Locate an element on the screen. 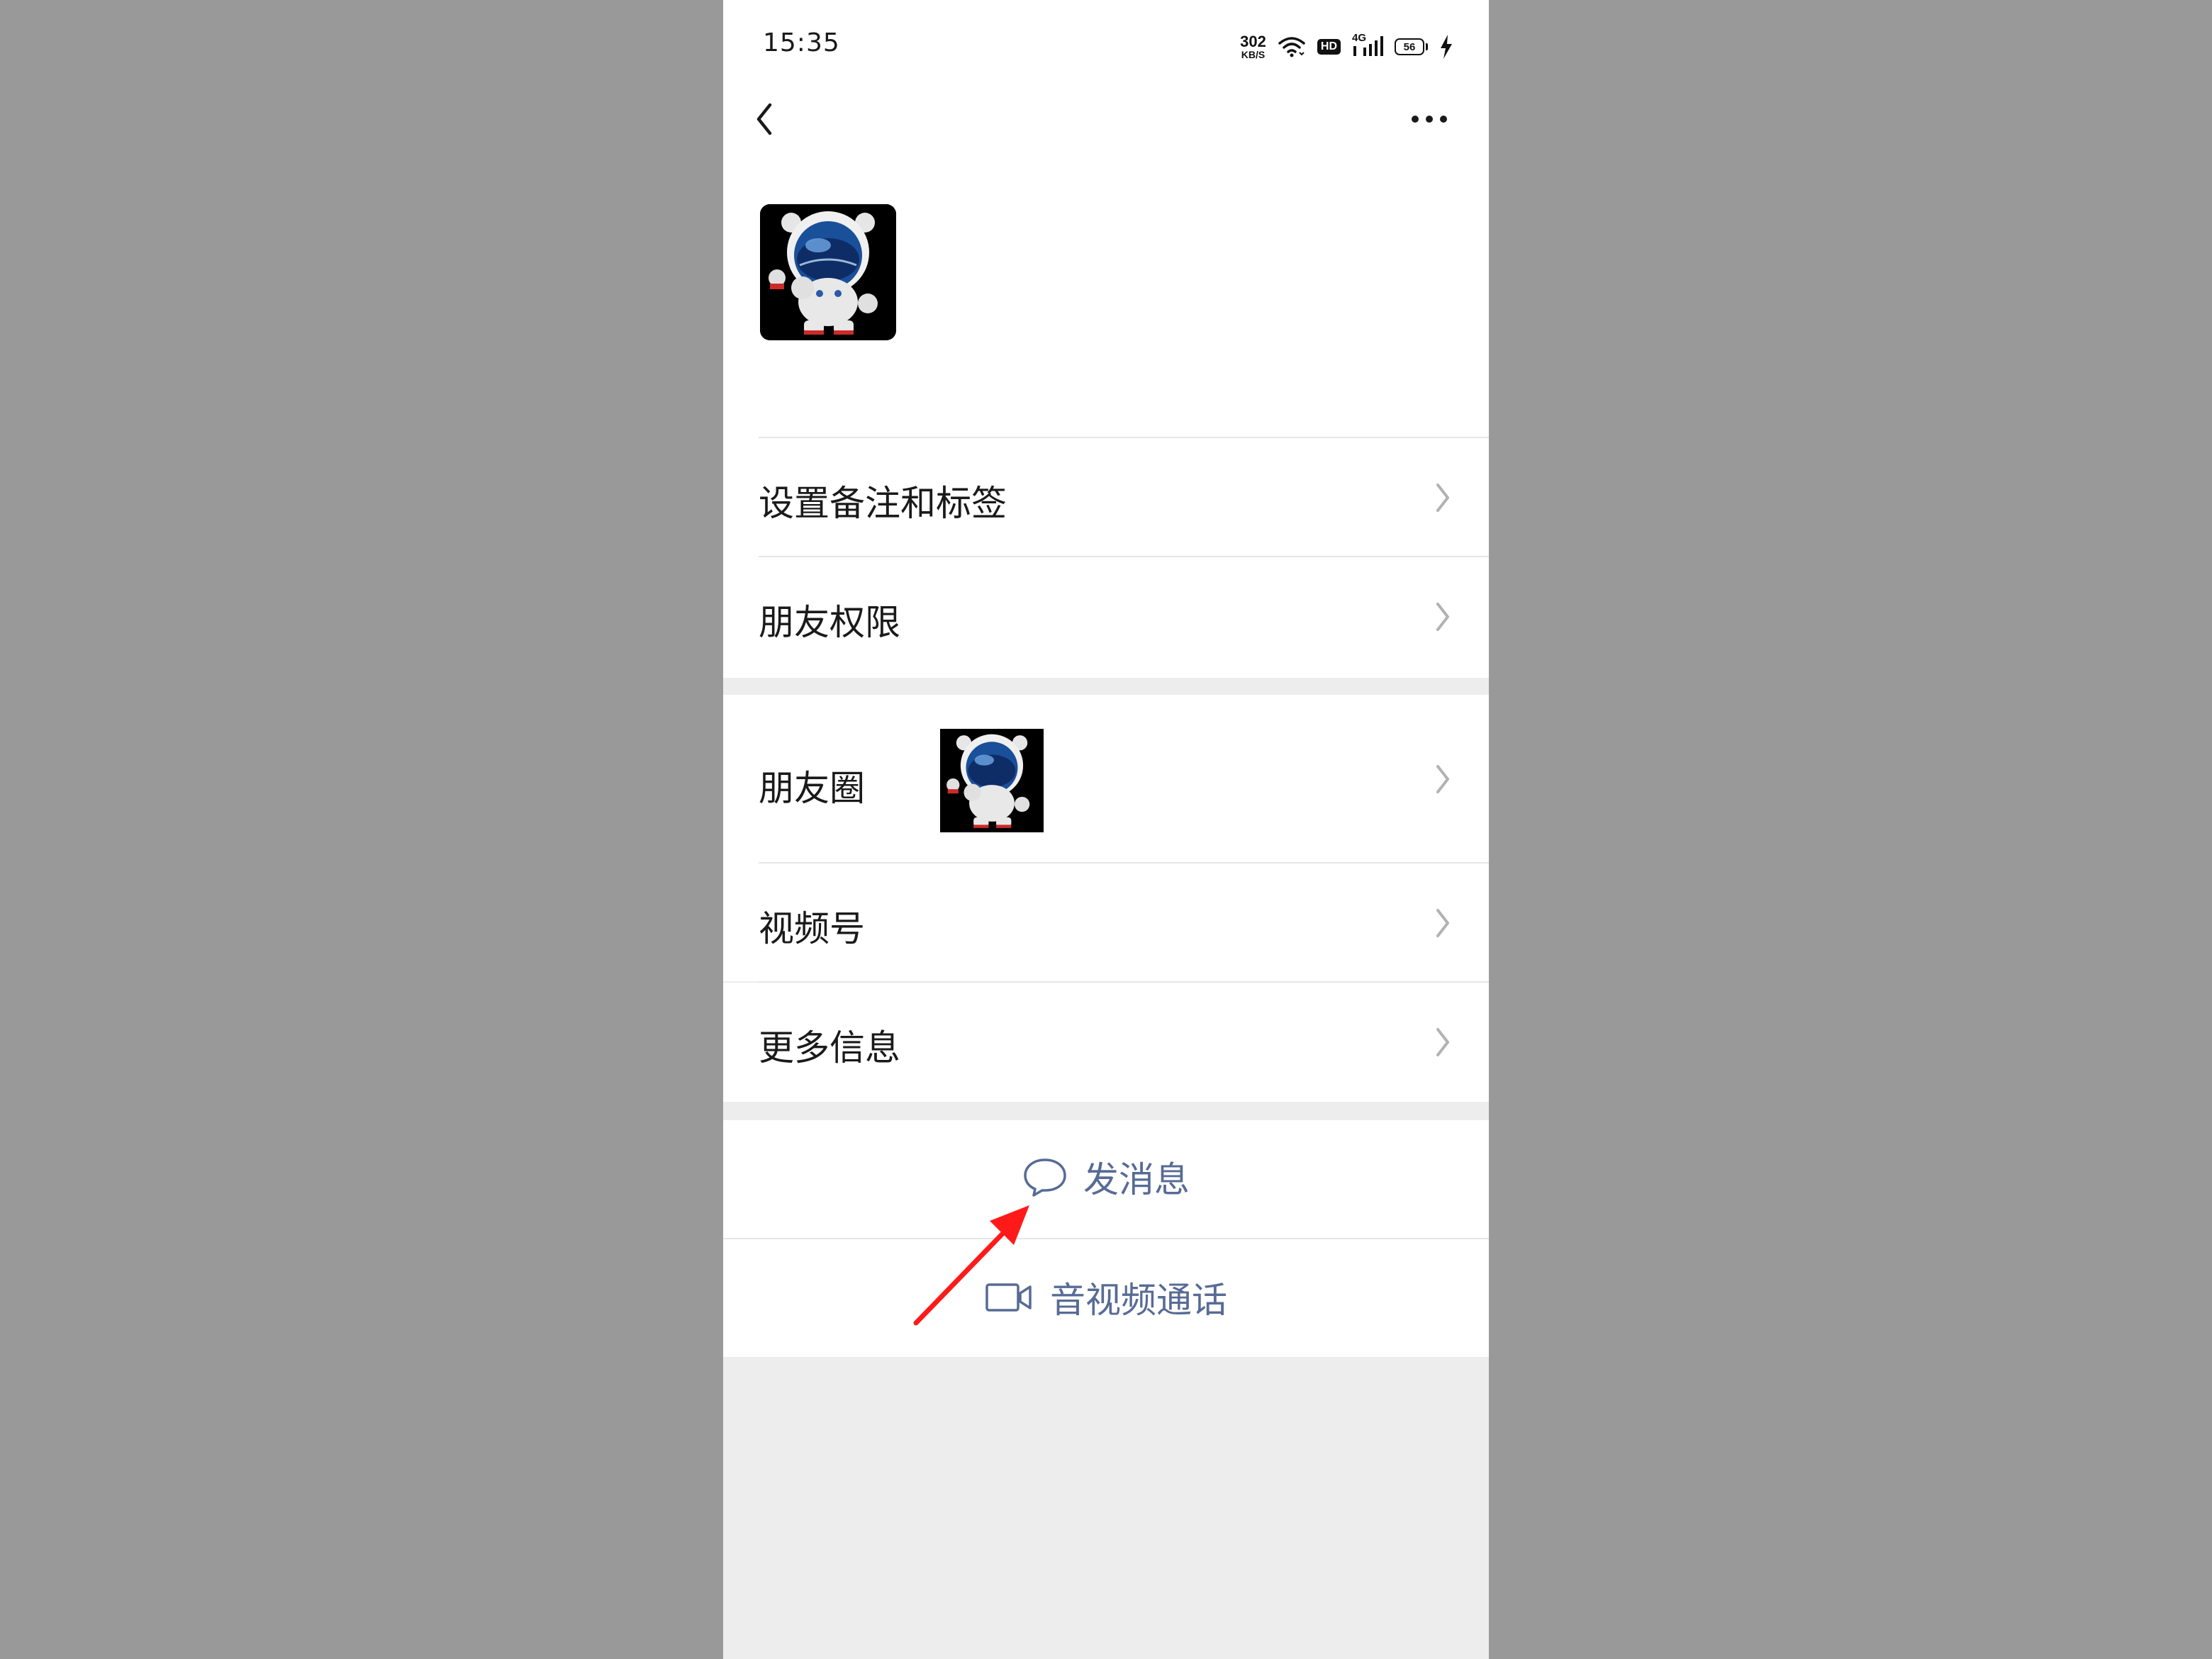 This screenshot has height=1659, width=2212. chevron-left-icon is located at coordinates (764, 119).